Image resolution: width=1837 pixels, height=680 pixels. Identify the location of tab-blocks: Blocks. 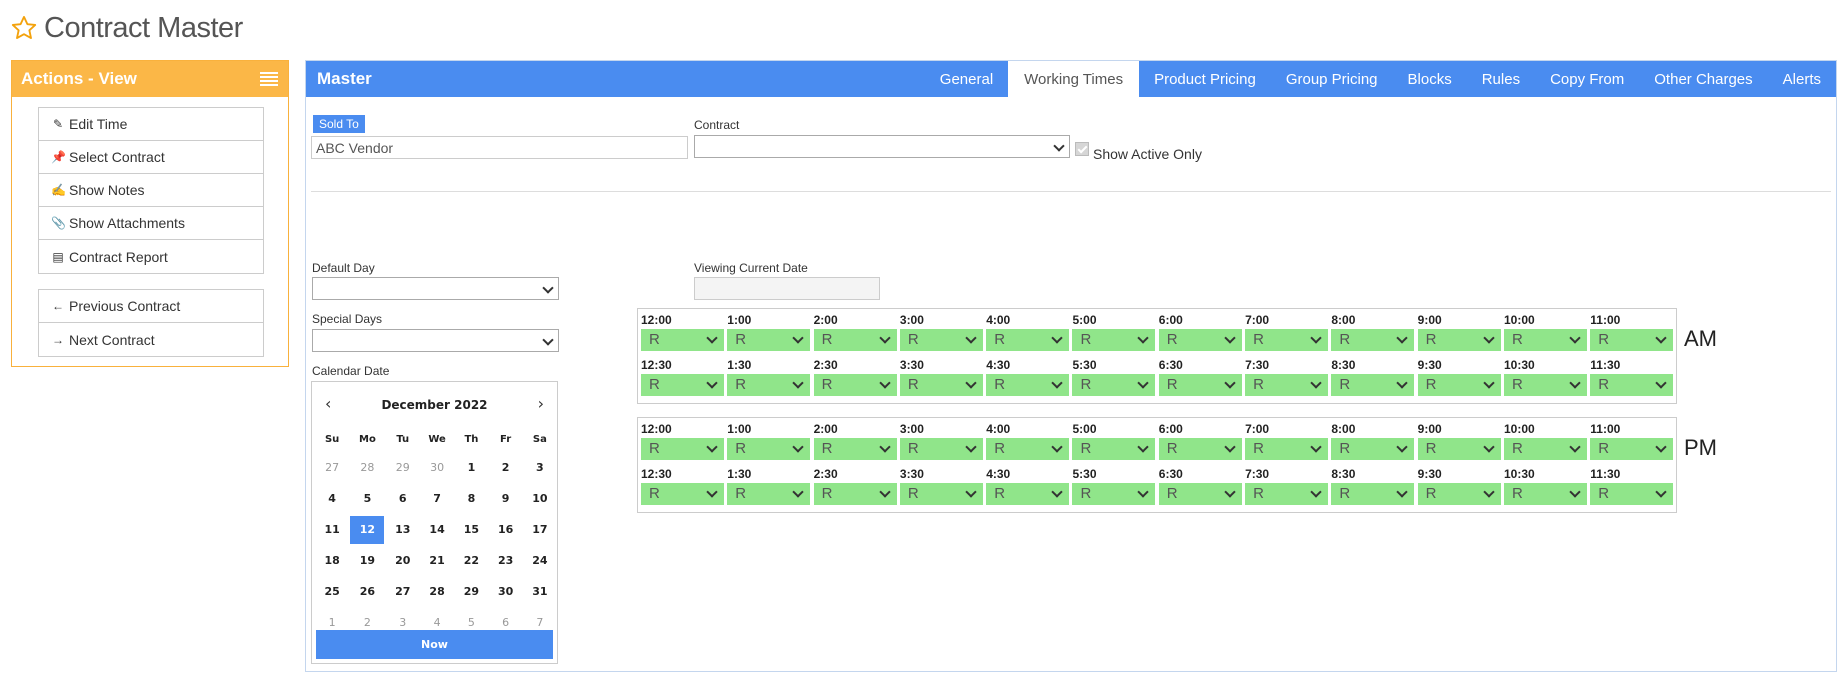
(1430, 79).